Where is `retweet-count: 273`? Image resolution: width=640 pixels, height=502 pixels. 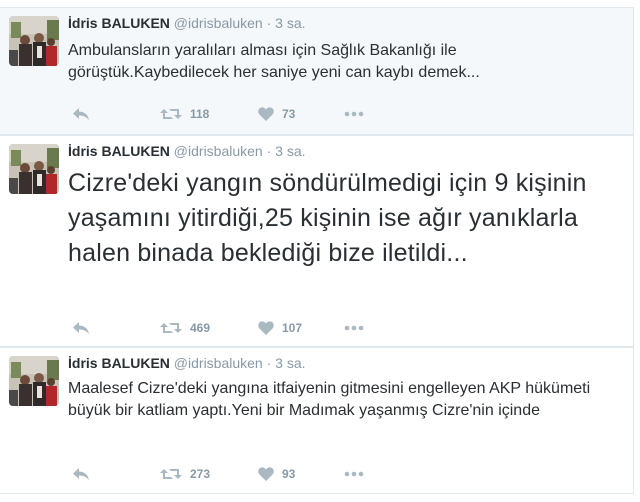 retweet-count: 273 is located at coordinates (200, 474).